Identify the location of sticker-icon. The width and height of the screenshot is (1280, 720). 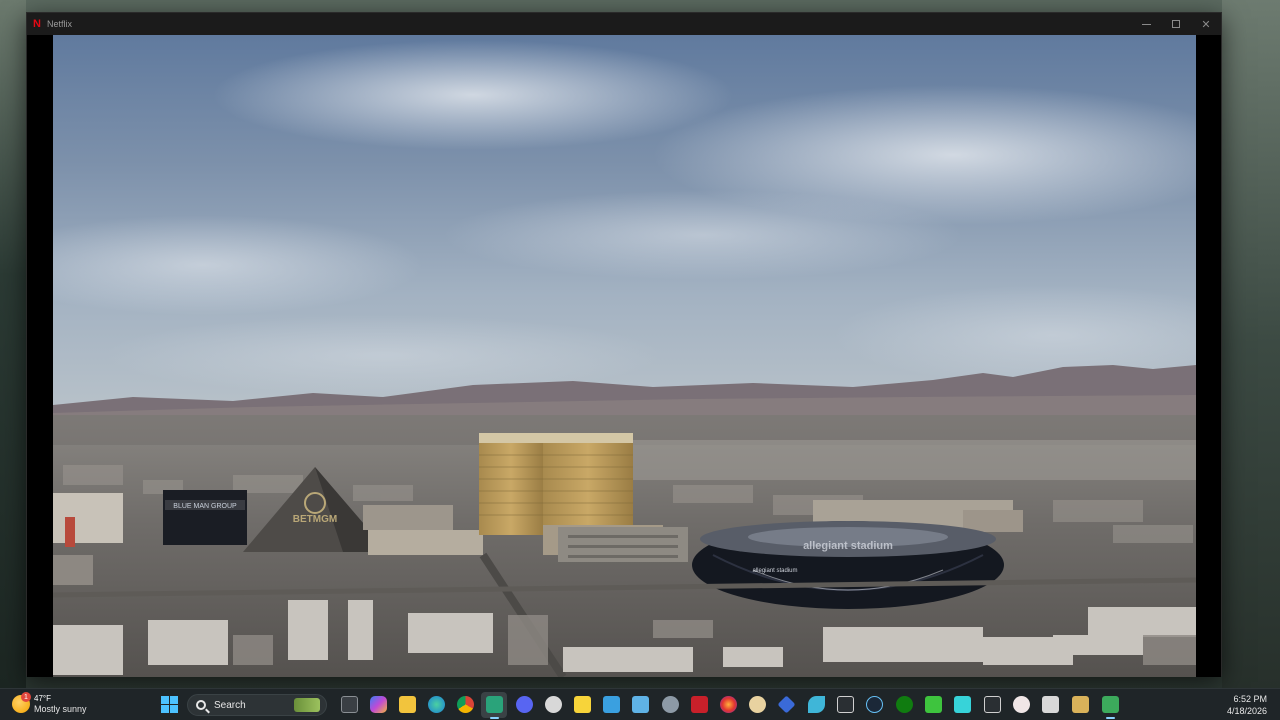
(1080, 704).